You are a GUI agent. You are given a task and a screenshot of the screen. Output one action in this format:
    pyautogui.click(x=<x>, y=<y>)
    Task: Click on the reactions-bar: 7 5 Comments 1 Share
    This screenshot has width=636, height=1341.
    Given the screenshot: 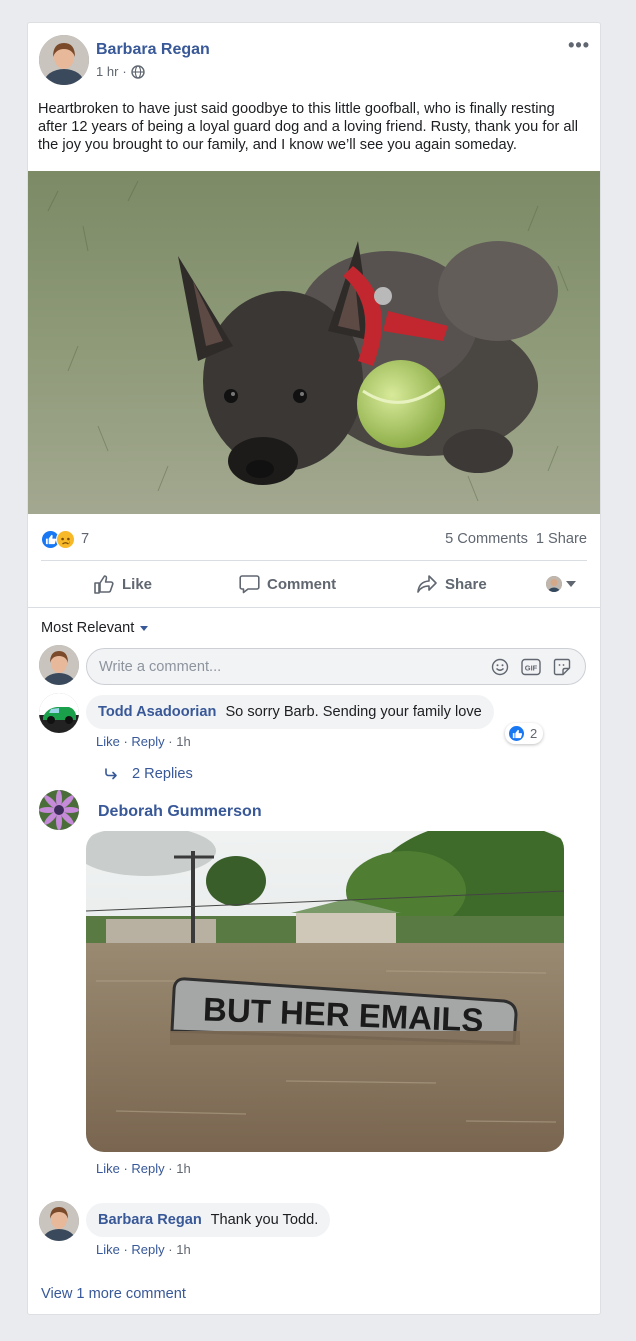 What is the action you would take?
    pyautogui.click(x=314, y=539)
    